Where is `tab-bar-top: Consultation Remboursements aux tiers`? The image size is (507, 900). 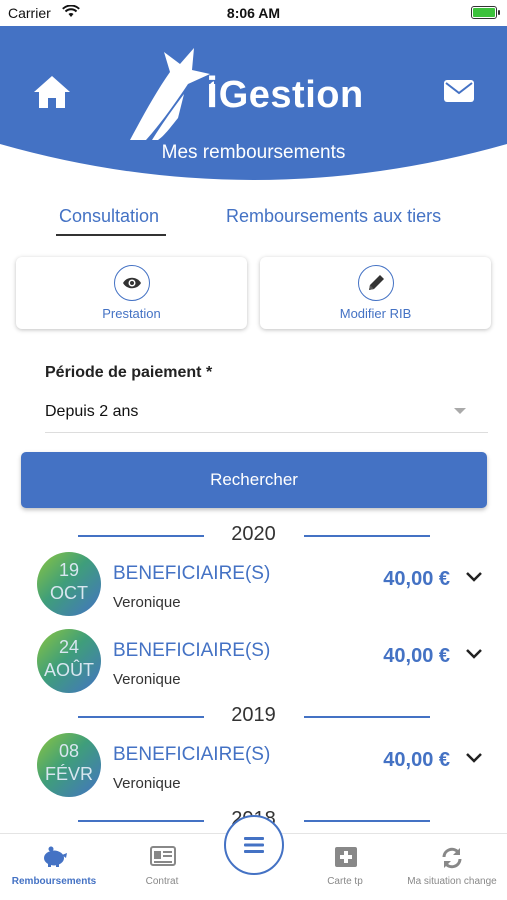
tab-bar-top: Consultation Remboursements aux tiers is located at coordinates (253, 223).